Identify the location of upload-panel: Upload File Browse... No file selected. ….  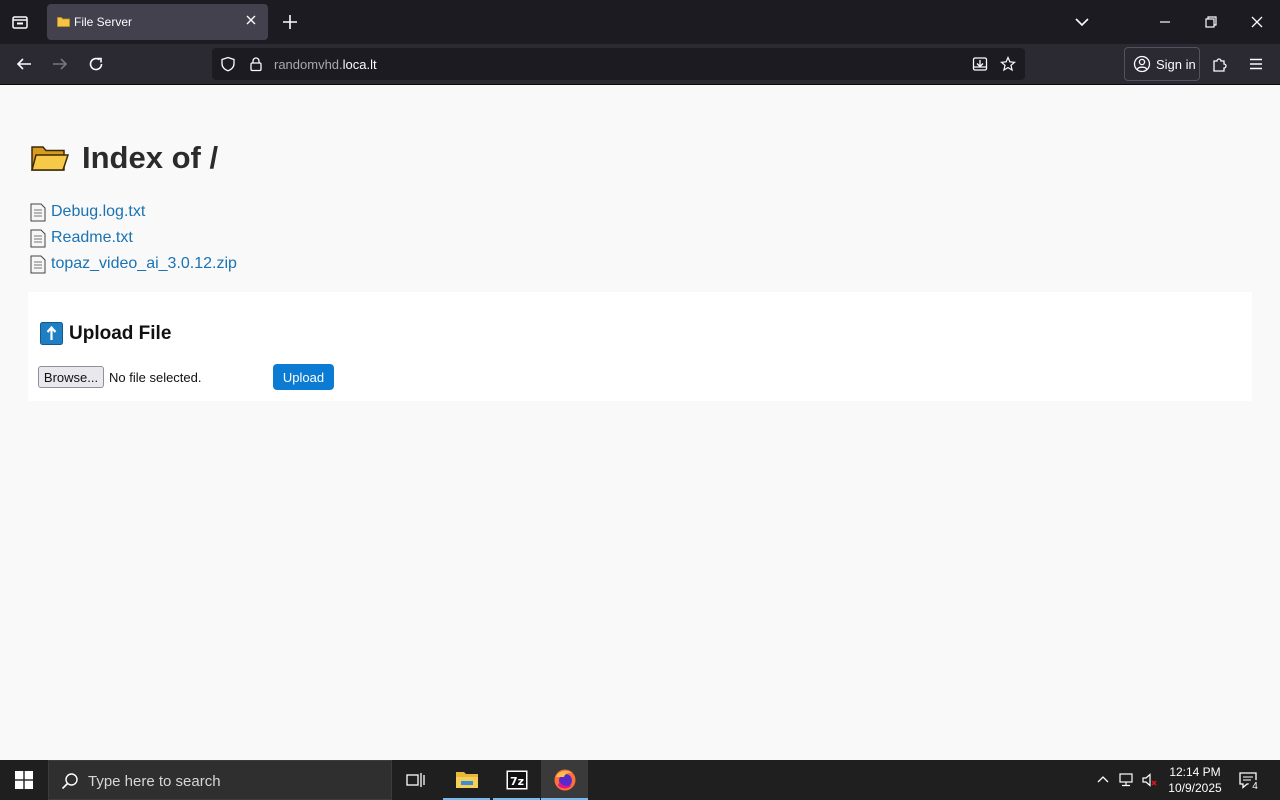
(640, 346).